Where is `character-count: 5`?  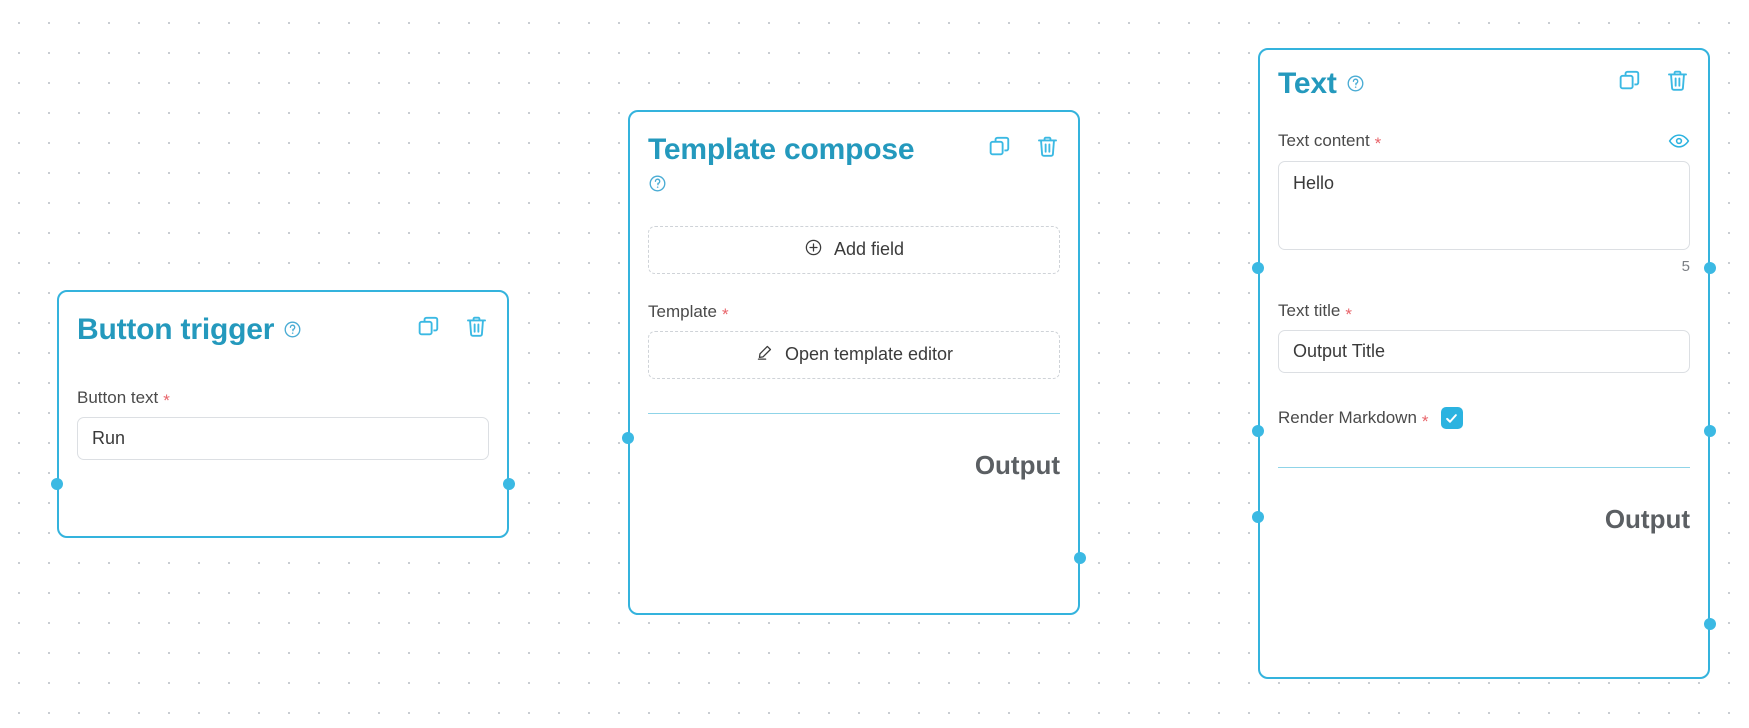
character-count: 5 is located at coordinates (1685, 266).